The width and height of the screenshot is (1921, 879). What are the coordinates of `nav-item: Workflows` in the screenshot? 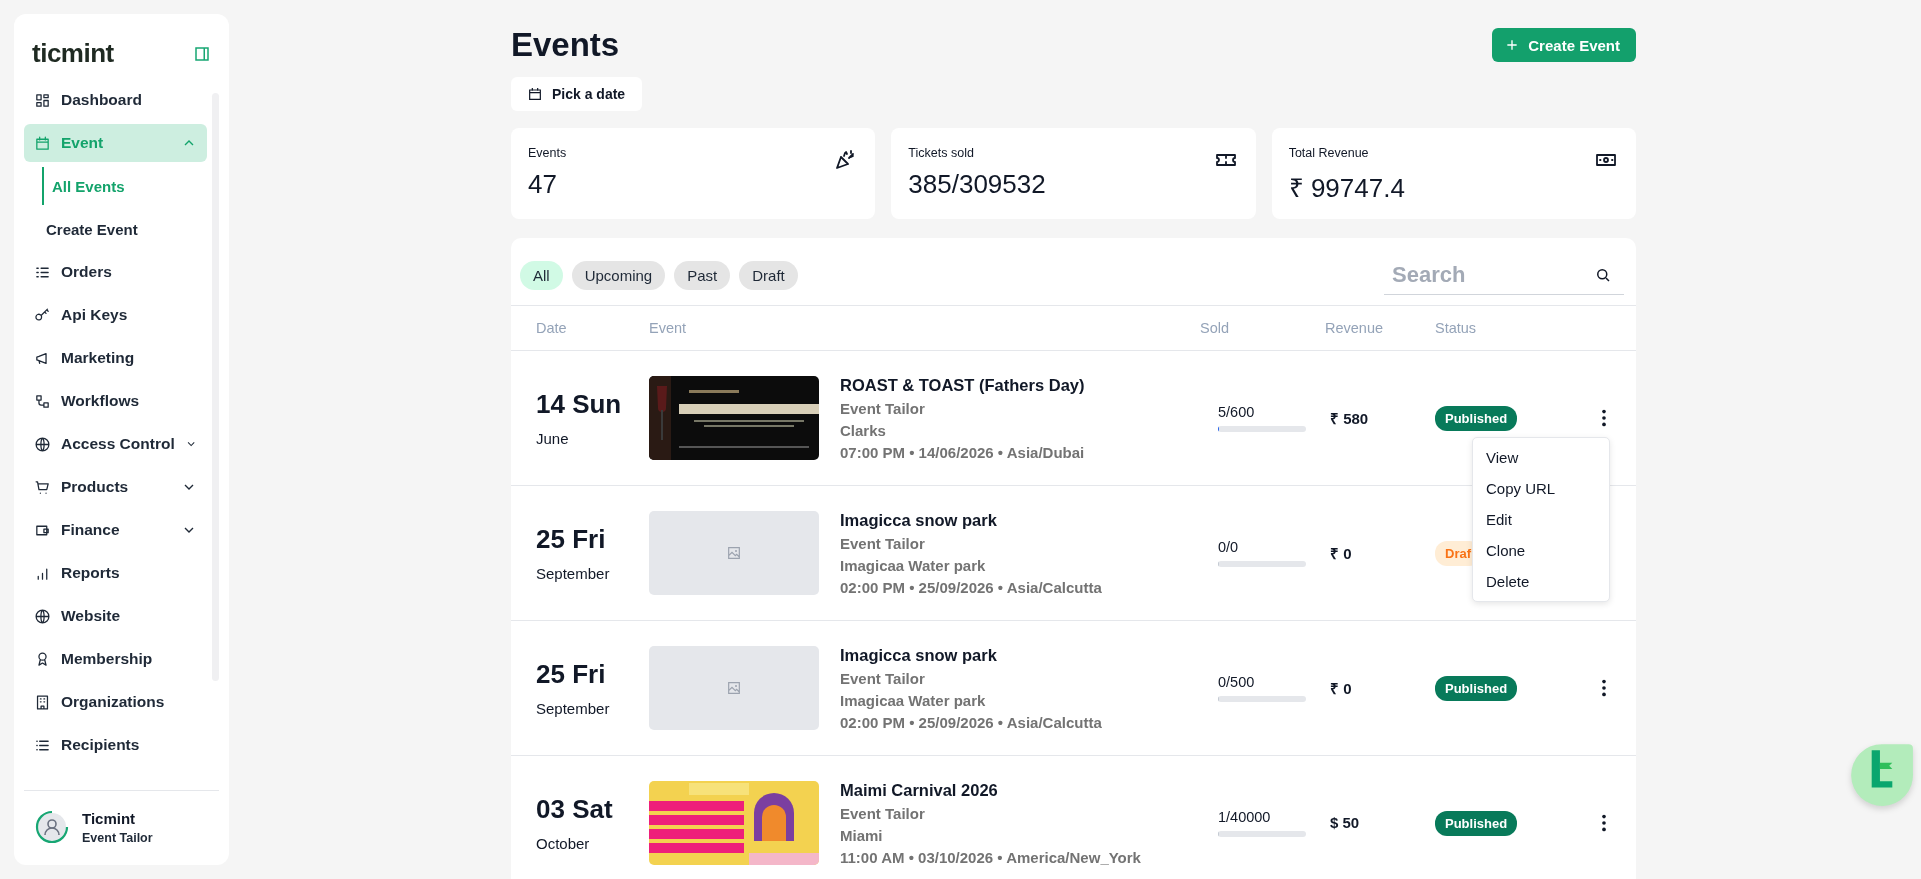 It's located at (115, 401).